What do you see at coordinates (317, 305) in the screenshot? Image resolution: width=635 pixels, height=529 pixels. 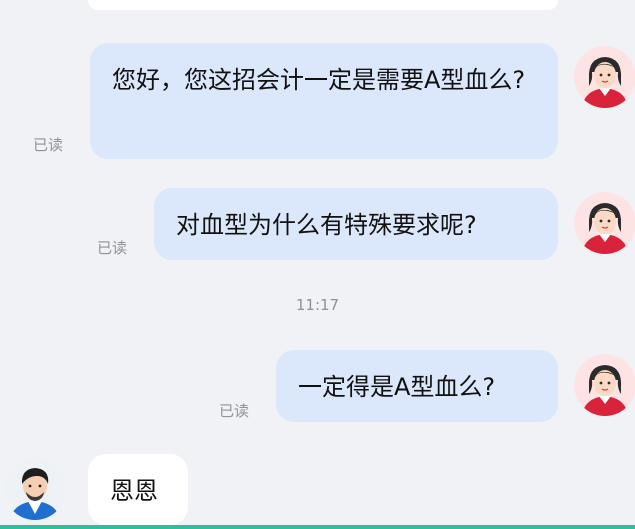 I see `message-timestamp: 11:17` at bounding box center [317, 305].